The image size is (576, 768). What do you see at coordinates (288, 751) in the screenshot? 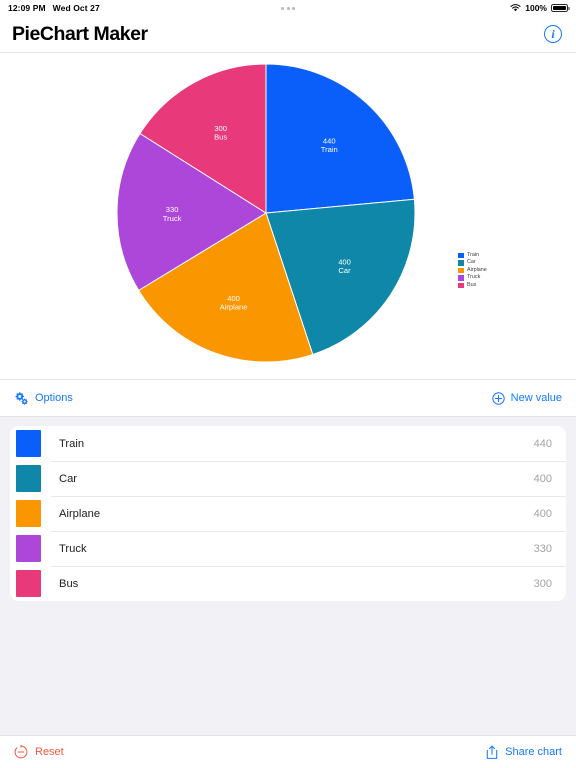
I see `bottom-toolbar: Reset Share chart` at bounding box center [288, 751].